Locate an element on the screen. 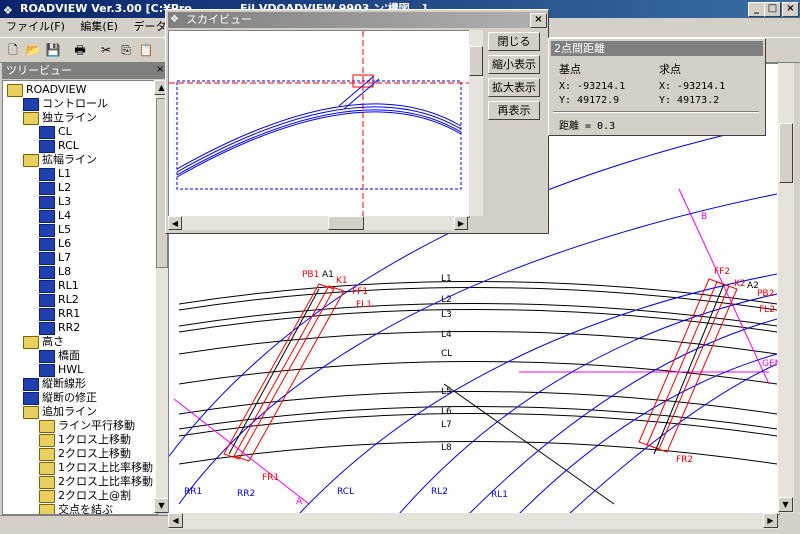  open-folder-icon: 📂 is located at coordinates (33, 50).